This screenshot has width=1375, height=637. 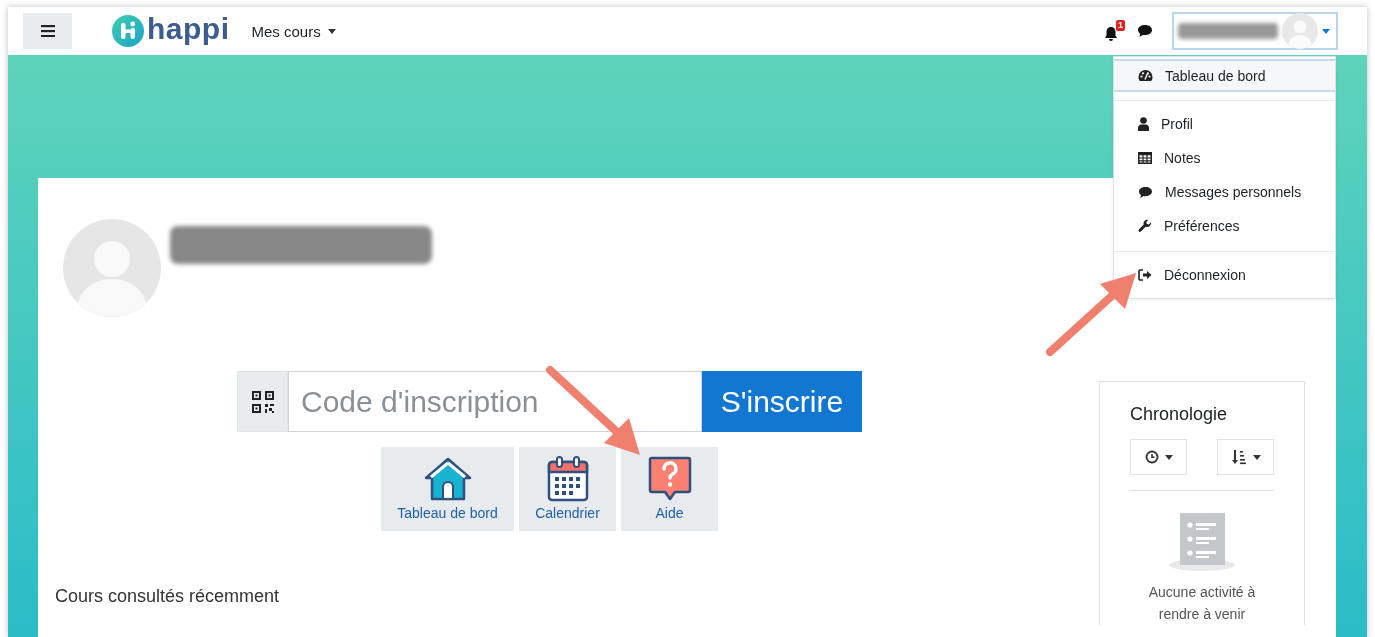 I want to click on chat-icon, so click(x=1145, y=31).